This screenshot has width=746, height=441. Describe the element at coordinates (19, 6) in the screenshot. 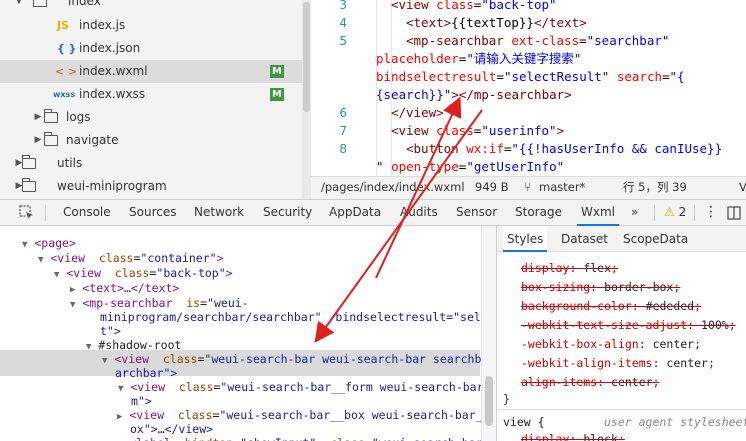

I see `chevron-down-icon: ▼` at that location.